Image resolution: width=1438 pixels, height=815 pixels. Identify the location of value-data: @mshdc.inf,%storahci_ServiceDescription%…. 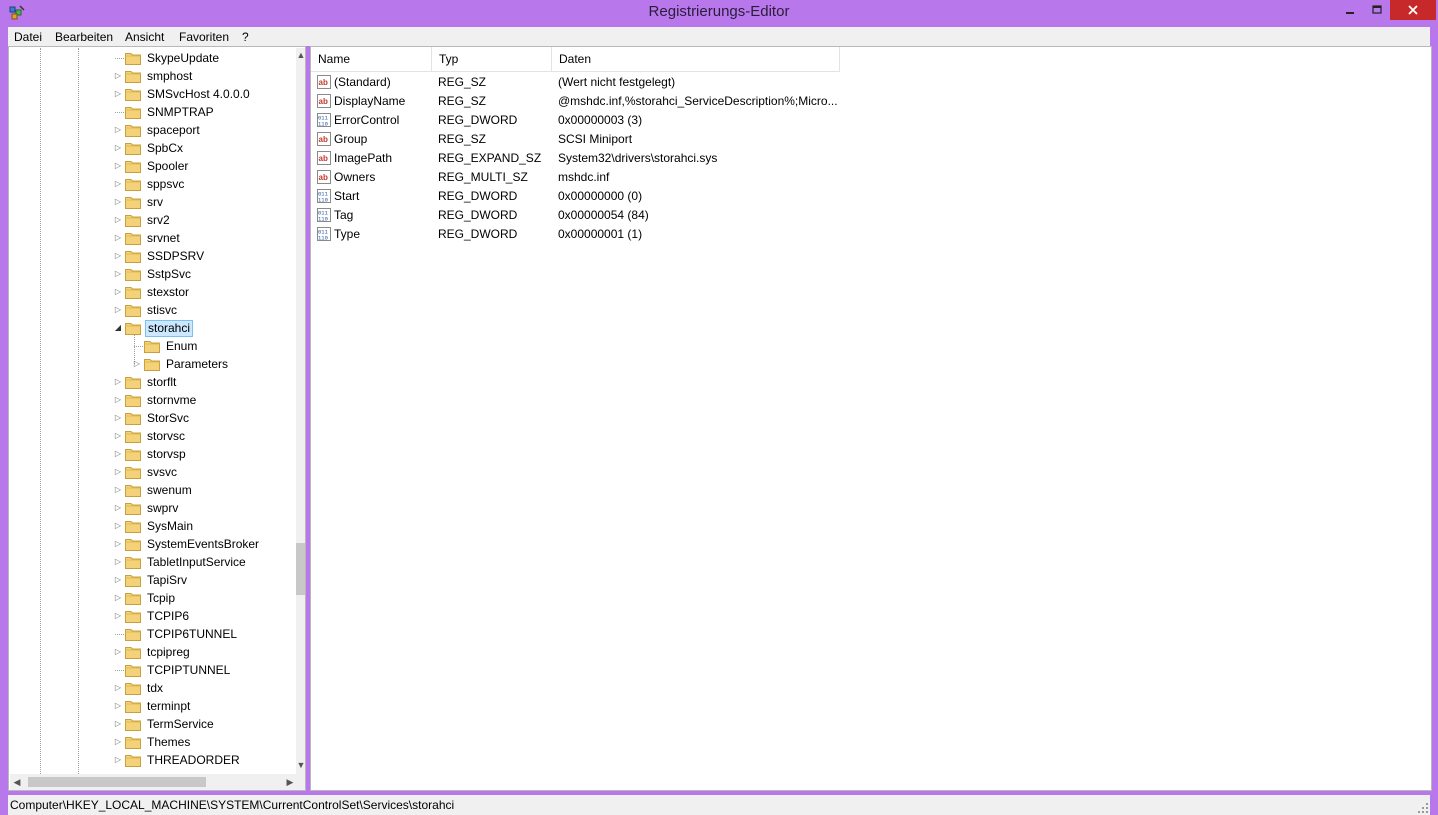
(698, 101).